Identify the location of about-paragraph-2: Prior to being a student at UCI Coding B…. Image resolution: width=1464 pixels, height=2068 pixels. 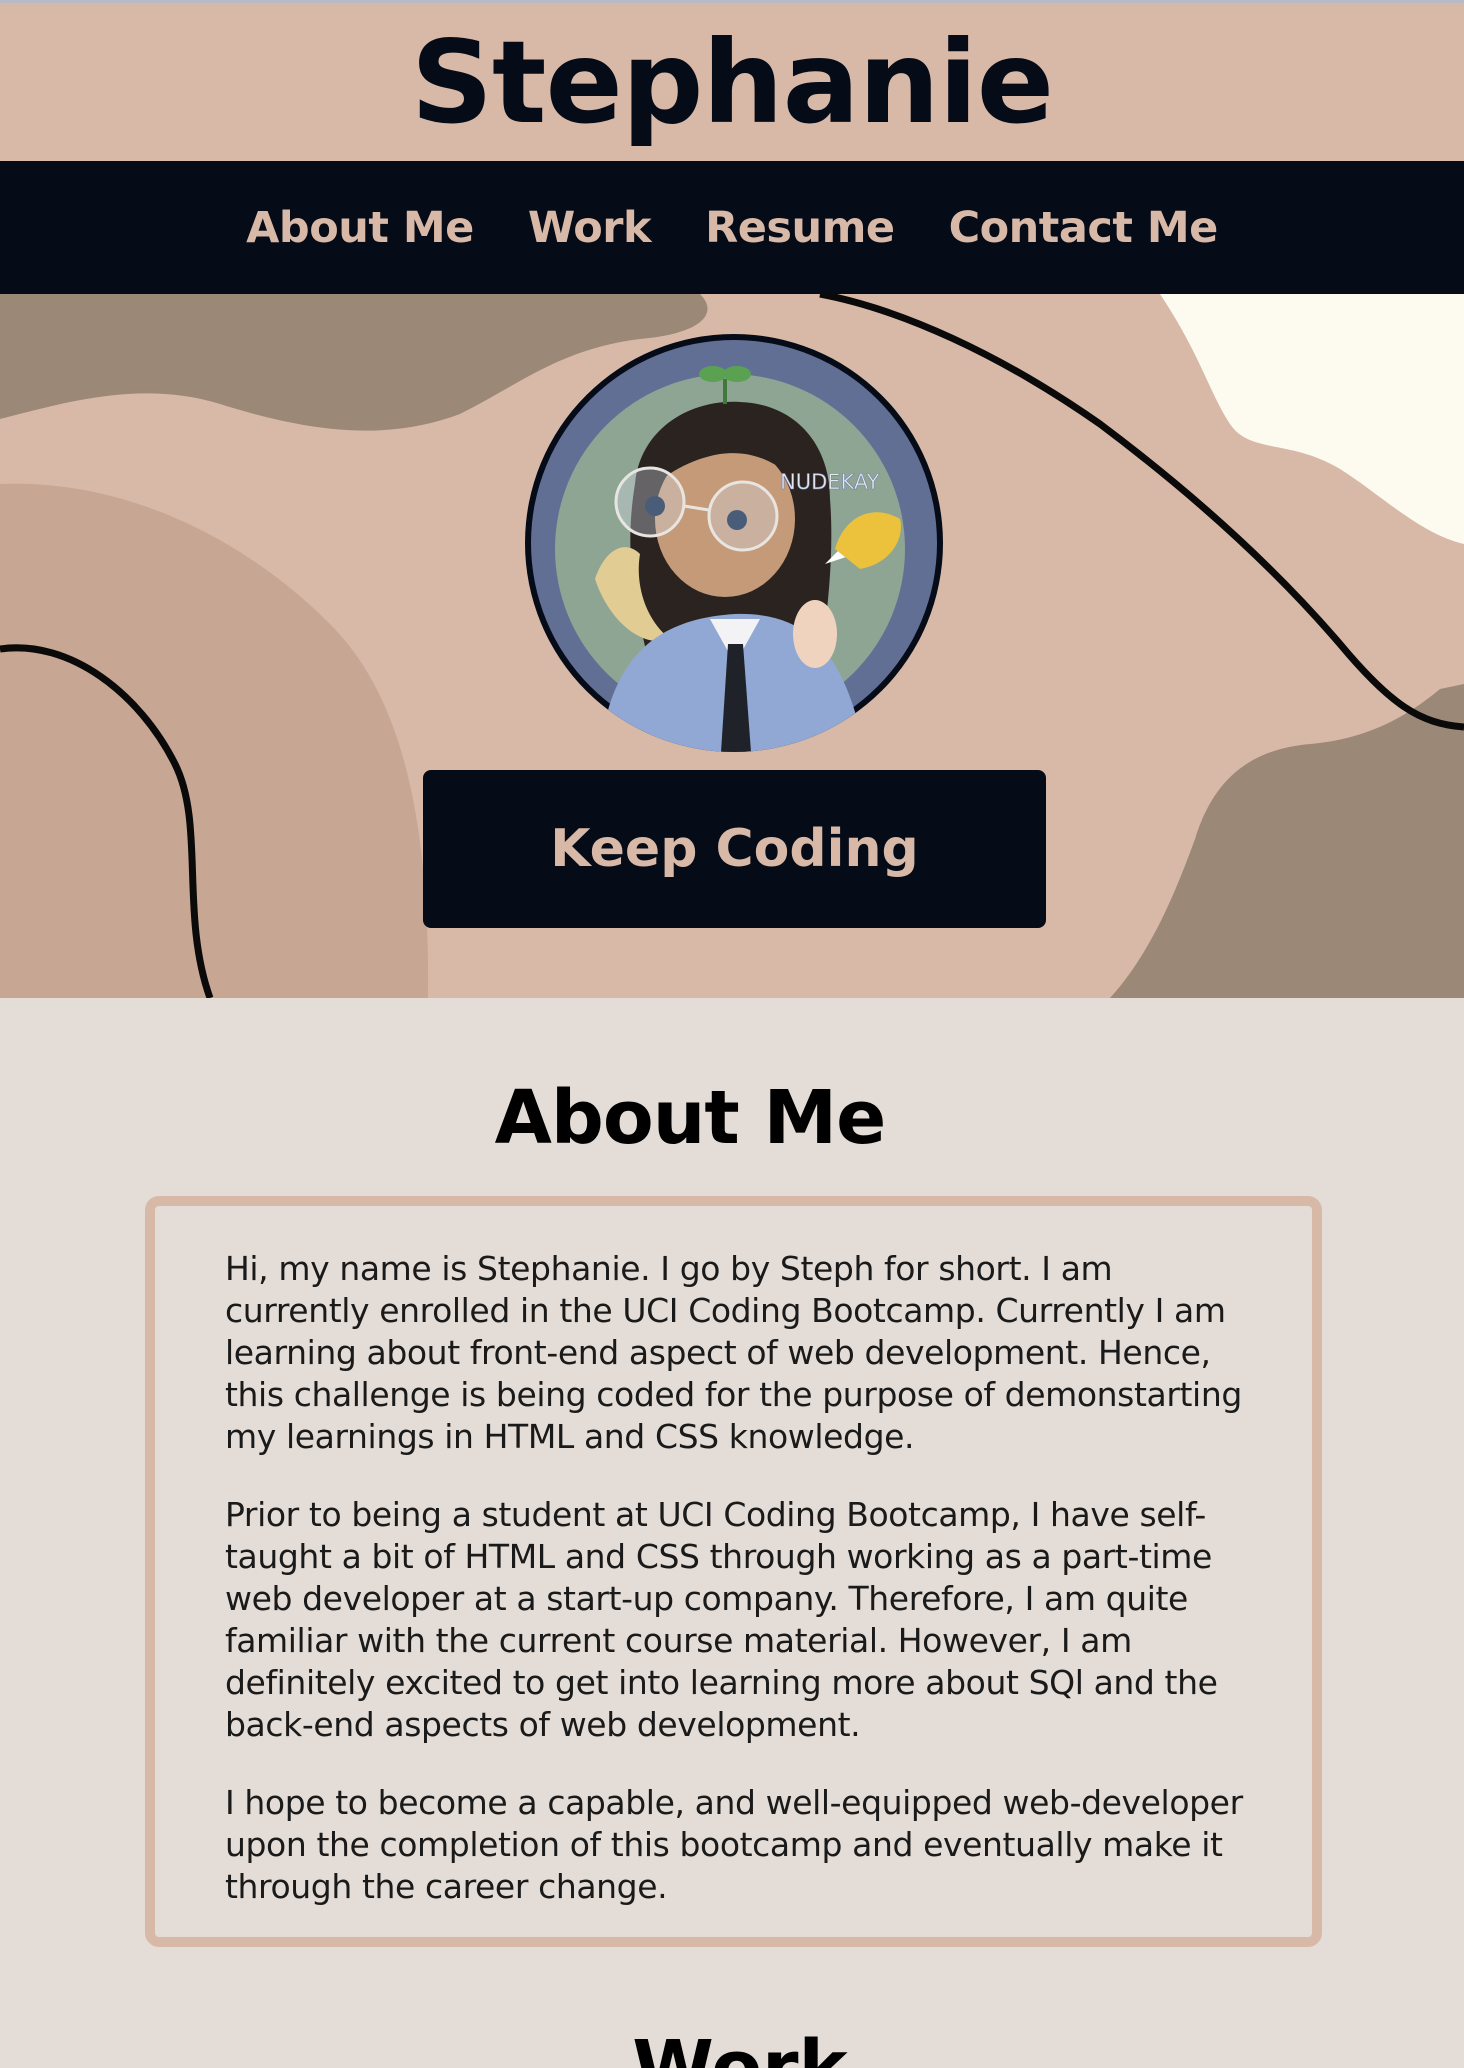
(721, 1619).